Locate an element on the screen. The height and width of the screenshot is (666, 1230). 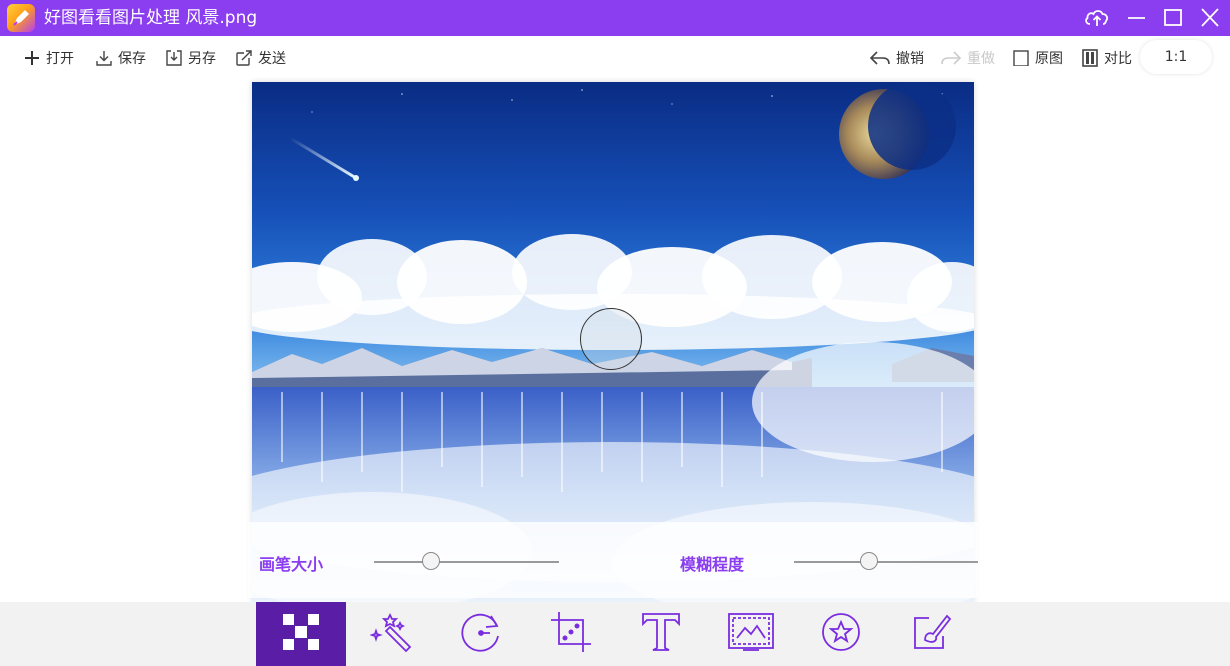
undo-icon is located at coordinates (880, 58).